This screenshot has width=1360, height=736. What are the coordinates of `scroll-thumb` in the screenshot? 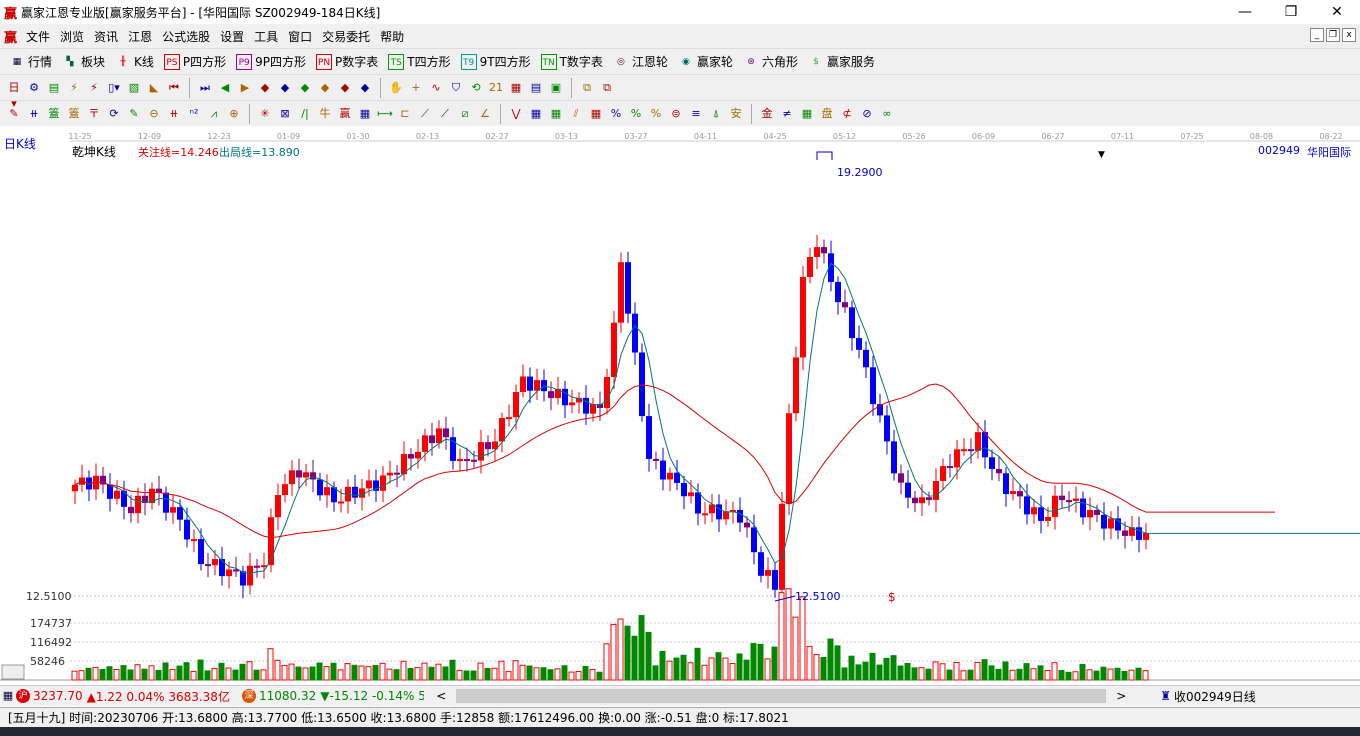 It's located at (781, 696).